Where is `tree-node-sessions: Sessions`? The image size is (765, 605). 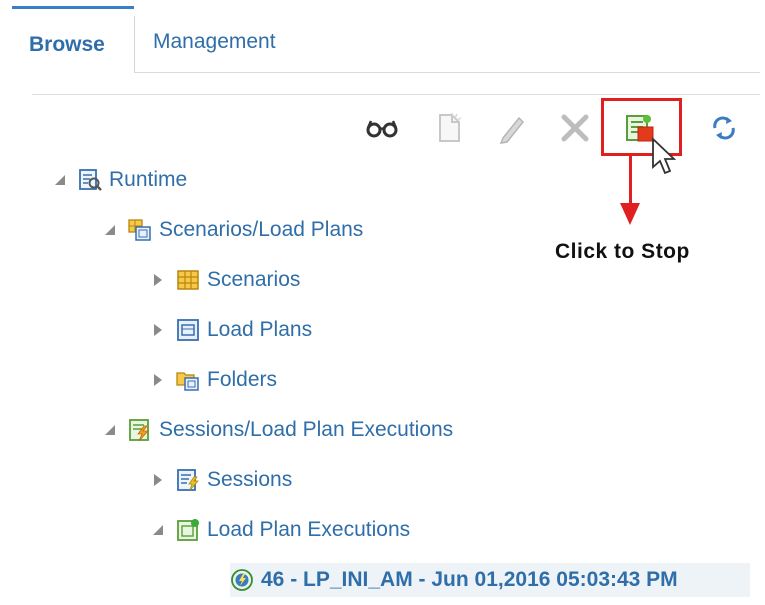
tree-node-sessions: Sessions is located at coordinates (221, 480).